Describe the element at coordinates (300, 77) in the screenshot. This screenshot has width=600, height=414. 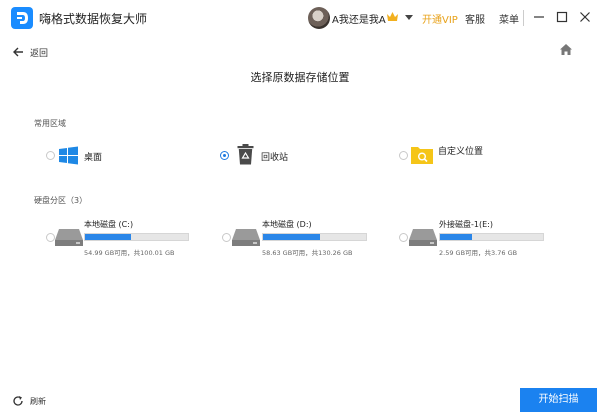
I see `page-title: 选择原数据存储位置` at that location.